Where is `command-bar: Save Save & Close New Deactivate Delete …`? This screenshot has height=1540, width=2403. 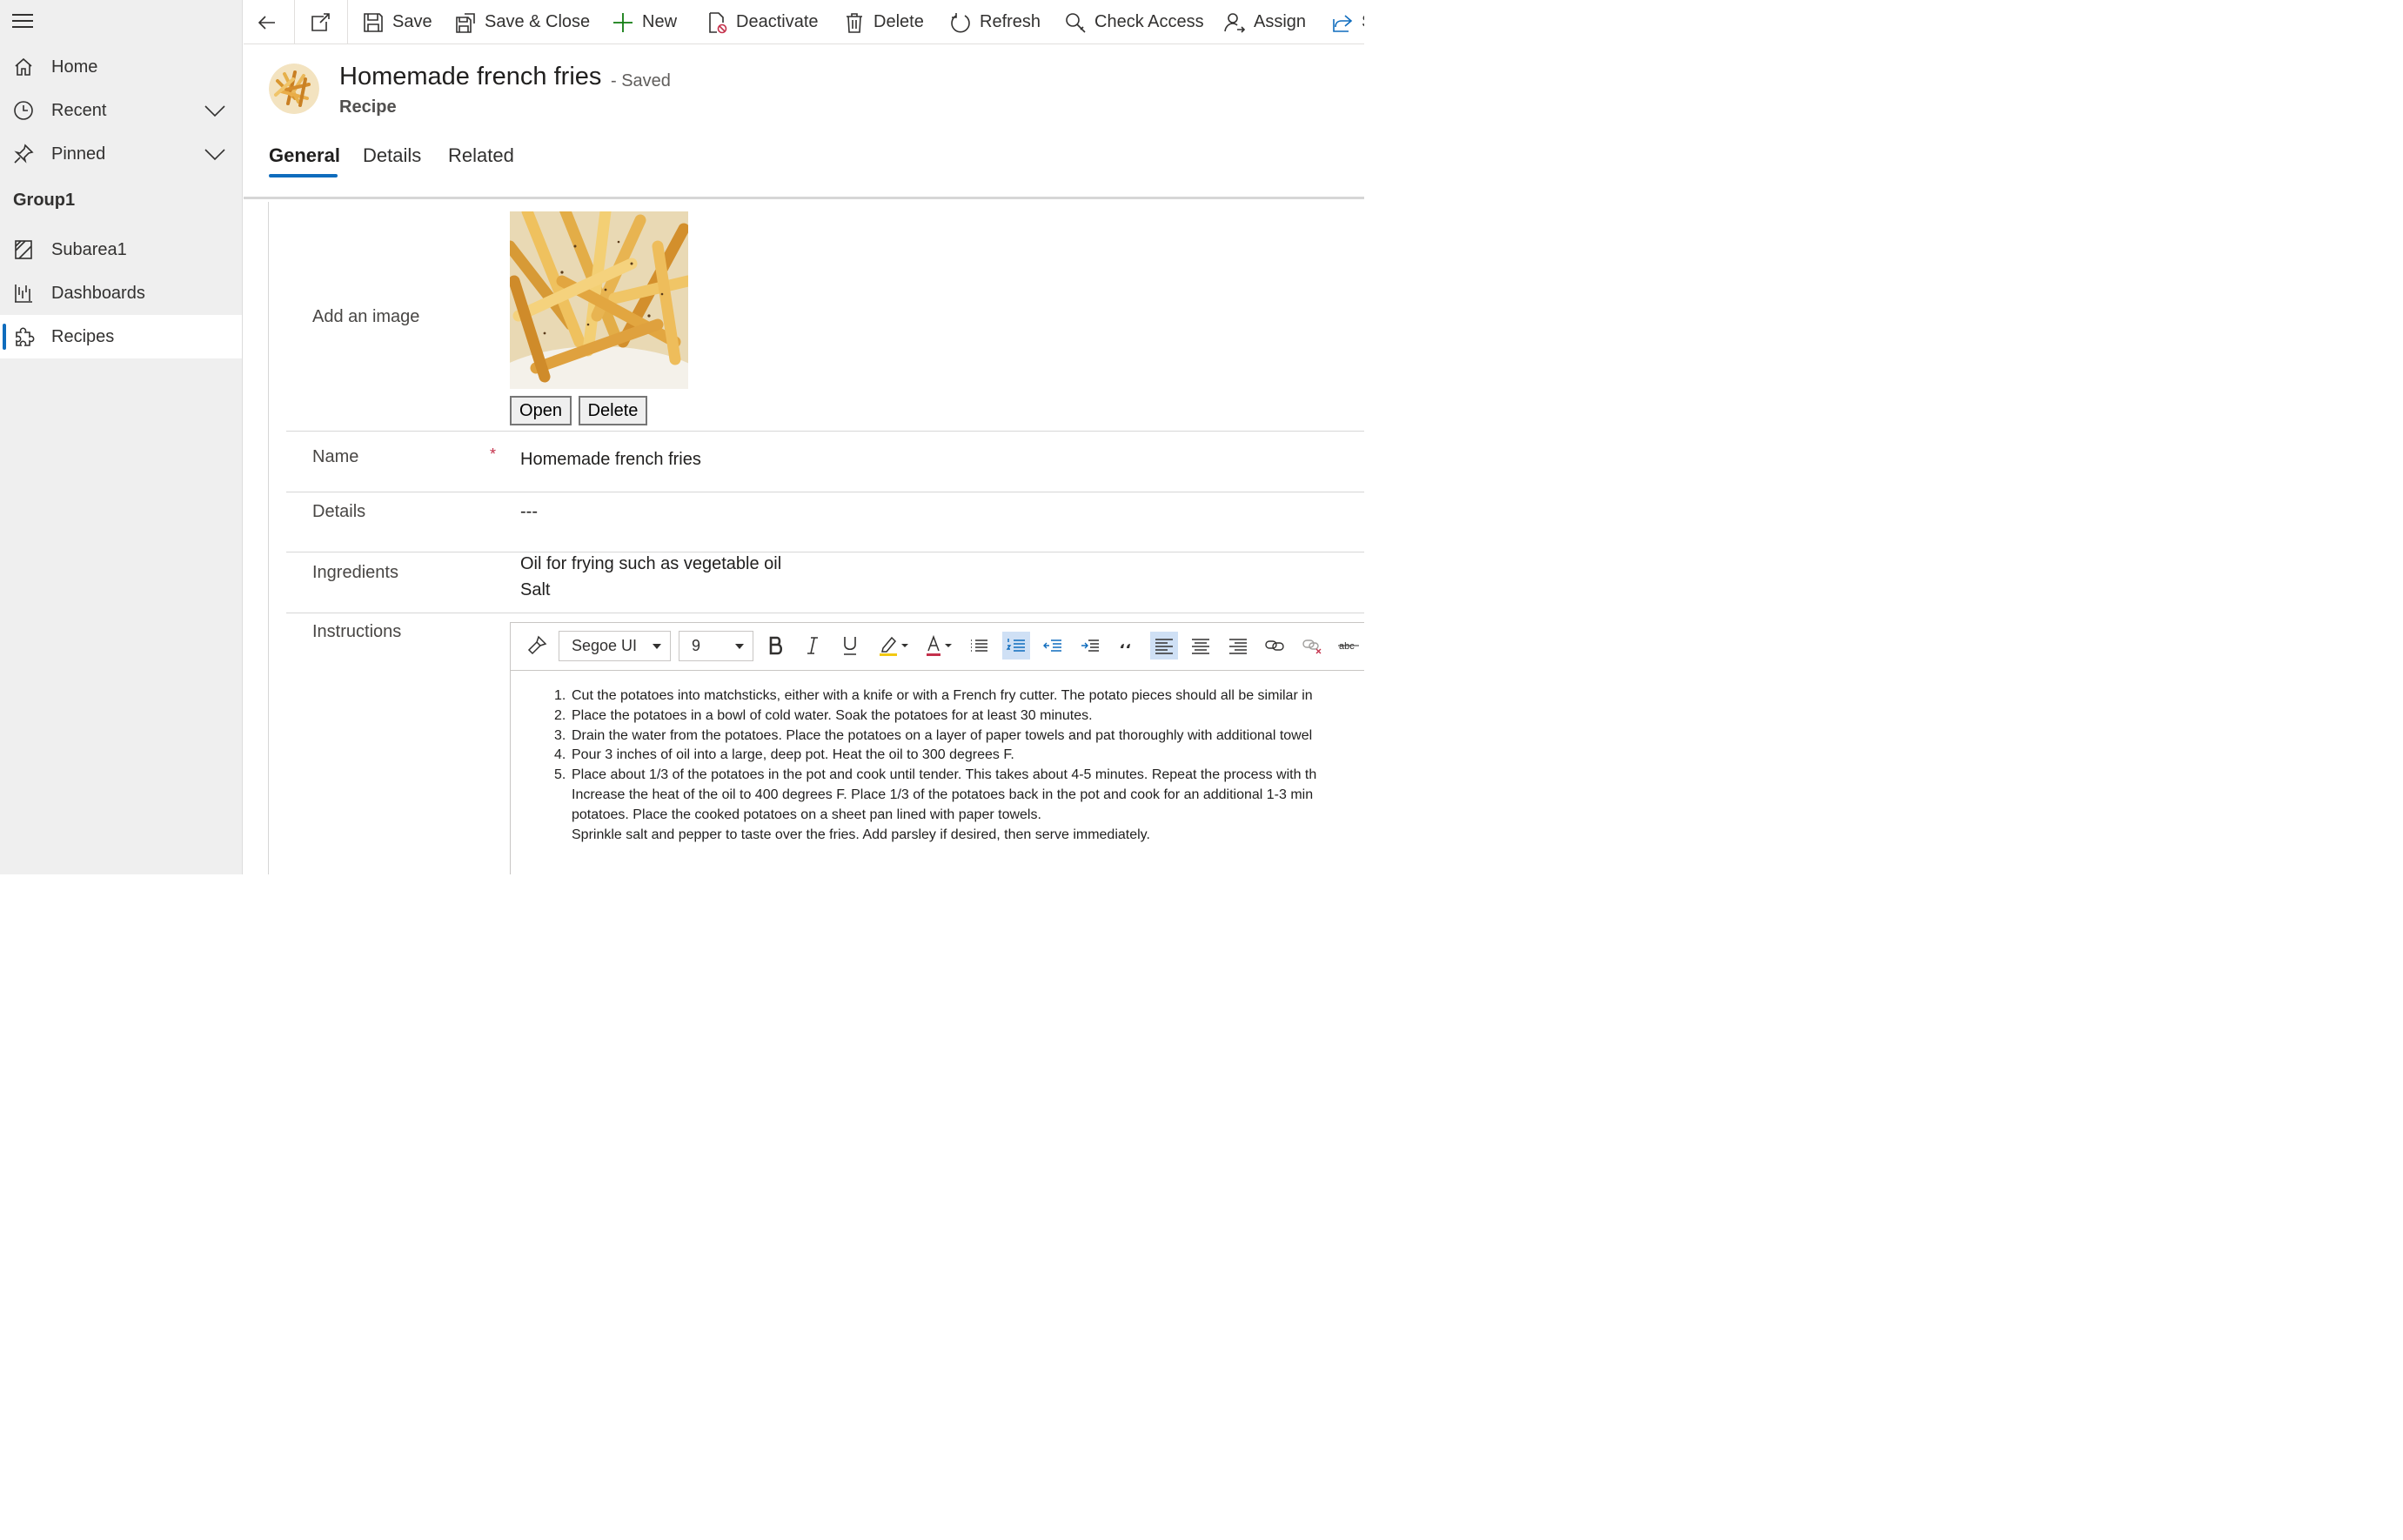
command-bar: Save Save & Close New Deactivate Delete … is located at coordinates (804, 22).